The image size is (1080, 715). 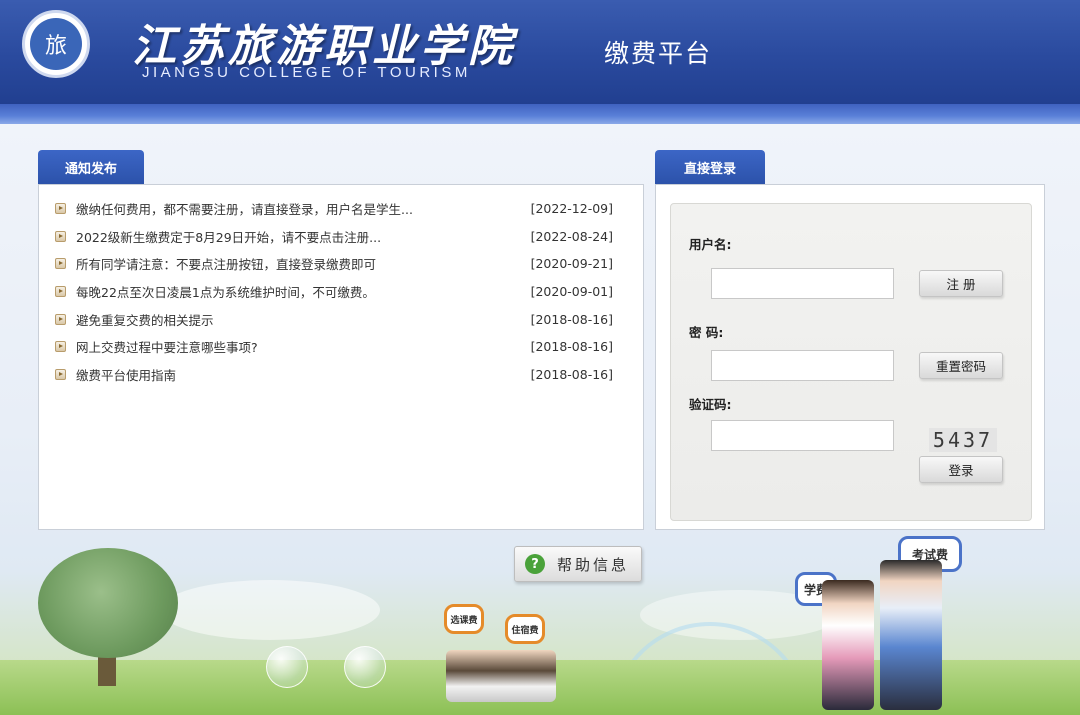 I want to click on captcha-image: 5437, so click(x=963, y=440).